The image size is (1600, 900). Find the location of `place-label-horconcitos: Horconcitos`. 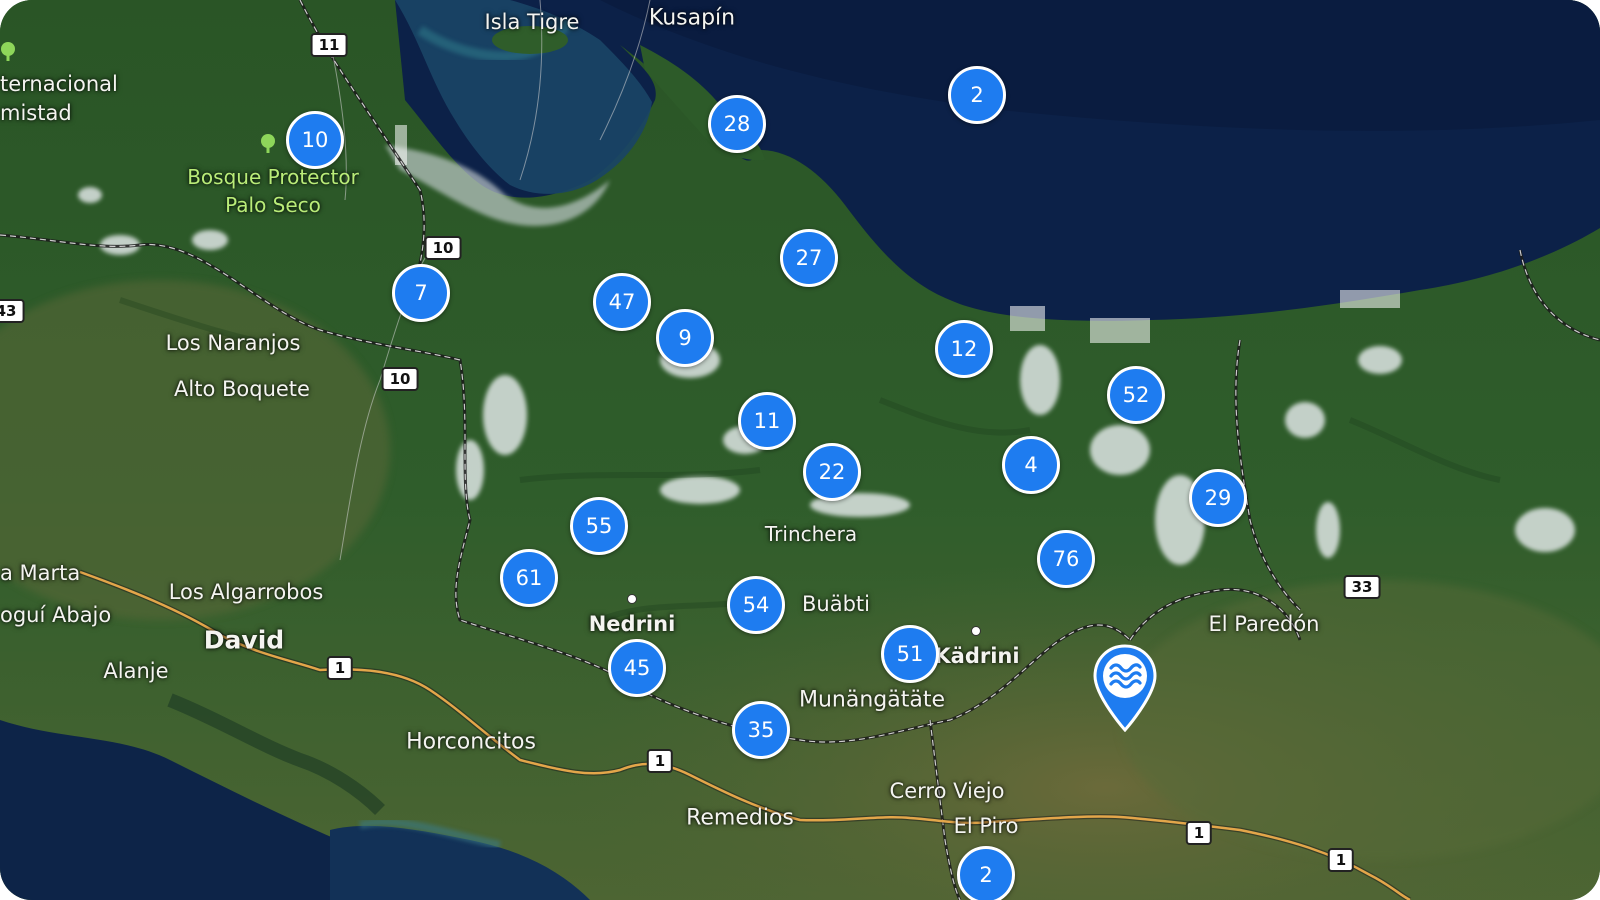

place-label-horconcitos: Horconcitos is located at coordinates (471, 742).